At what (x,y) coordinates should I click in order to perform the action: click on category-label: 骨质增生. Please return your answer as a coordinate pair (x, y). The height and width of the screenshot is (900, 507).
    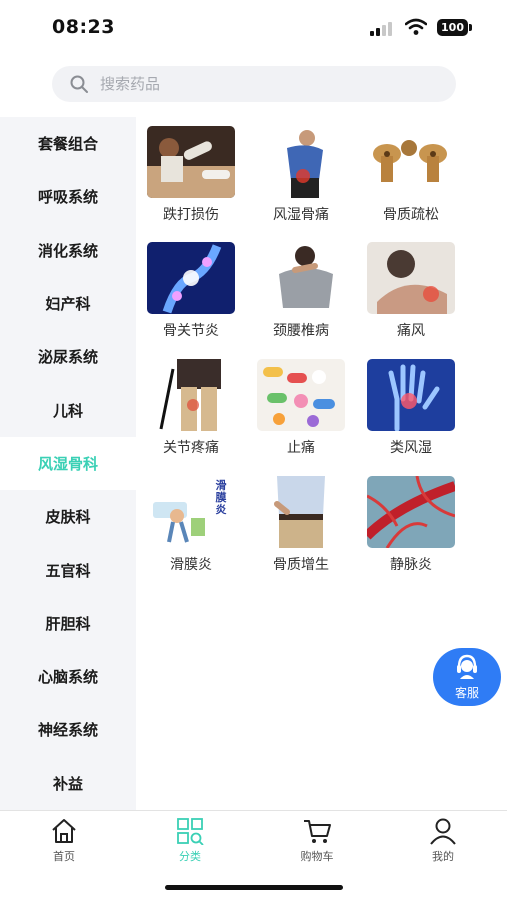
    Looking at the image, I should click on (301, 565).